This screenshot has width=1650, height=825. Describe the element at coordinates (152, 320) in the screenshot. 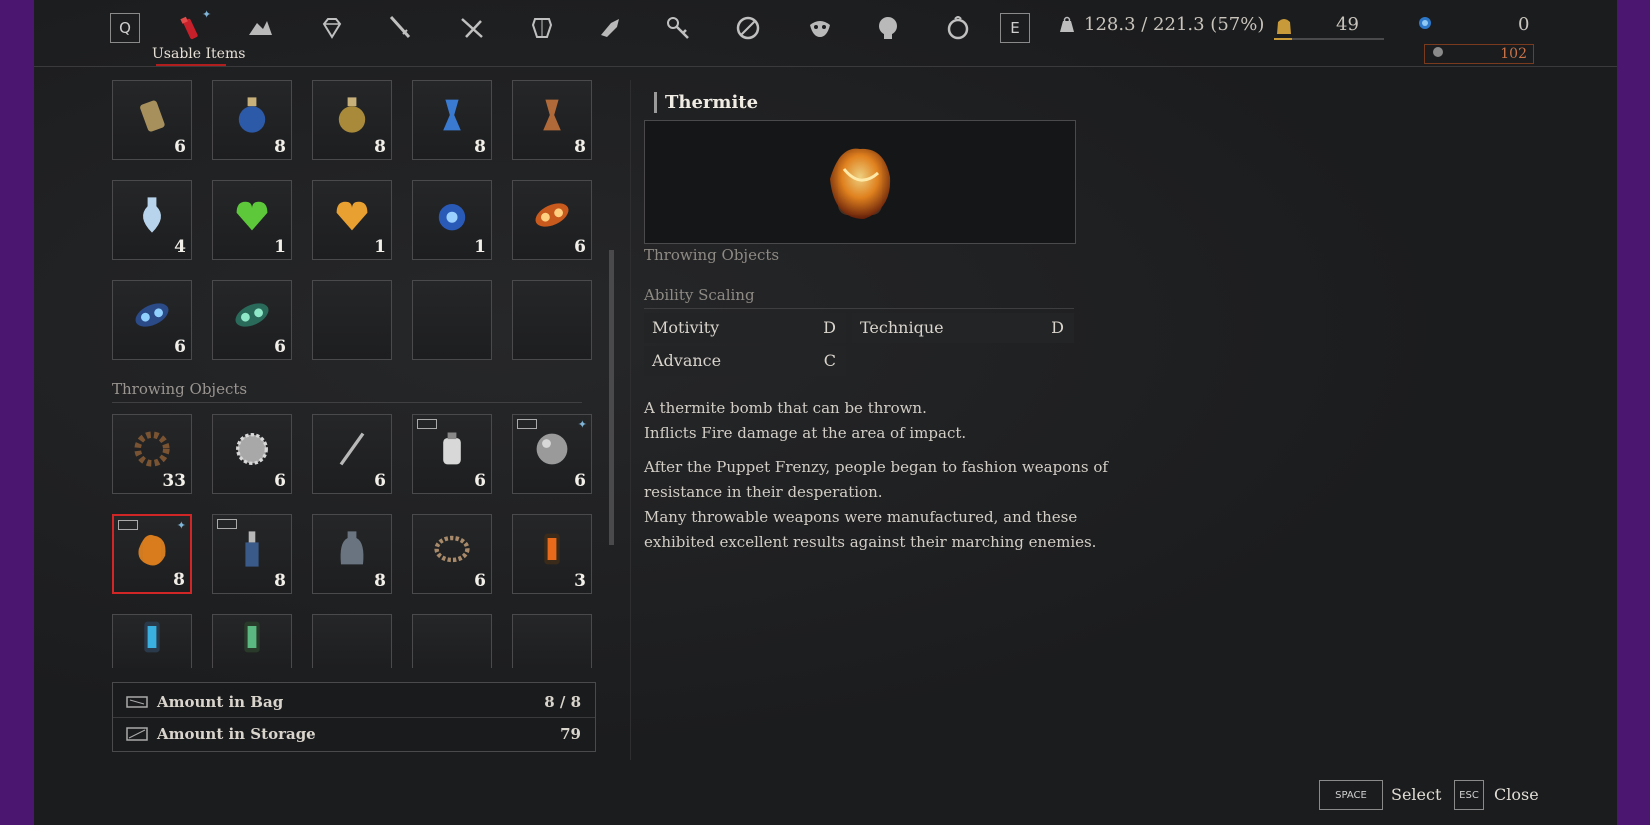

I see `inventory-slot-blue-cog: 6` at that location.